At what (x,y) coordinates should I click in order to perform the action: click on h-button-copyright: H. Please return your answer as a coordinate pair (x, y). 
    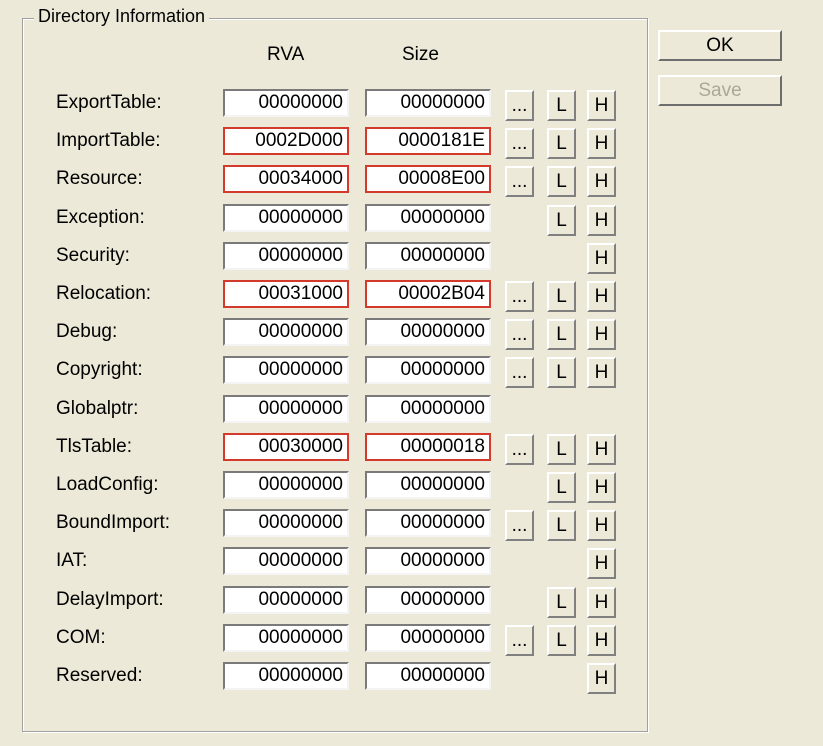
    Looking at the image, I should click on (601, 372).